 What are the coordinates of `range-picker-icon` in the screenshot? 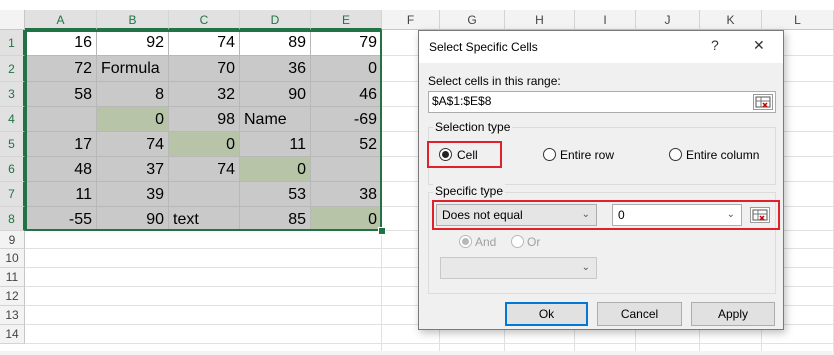 It's located at (763, 102).